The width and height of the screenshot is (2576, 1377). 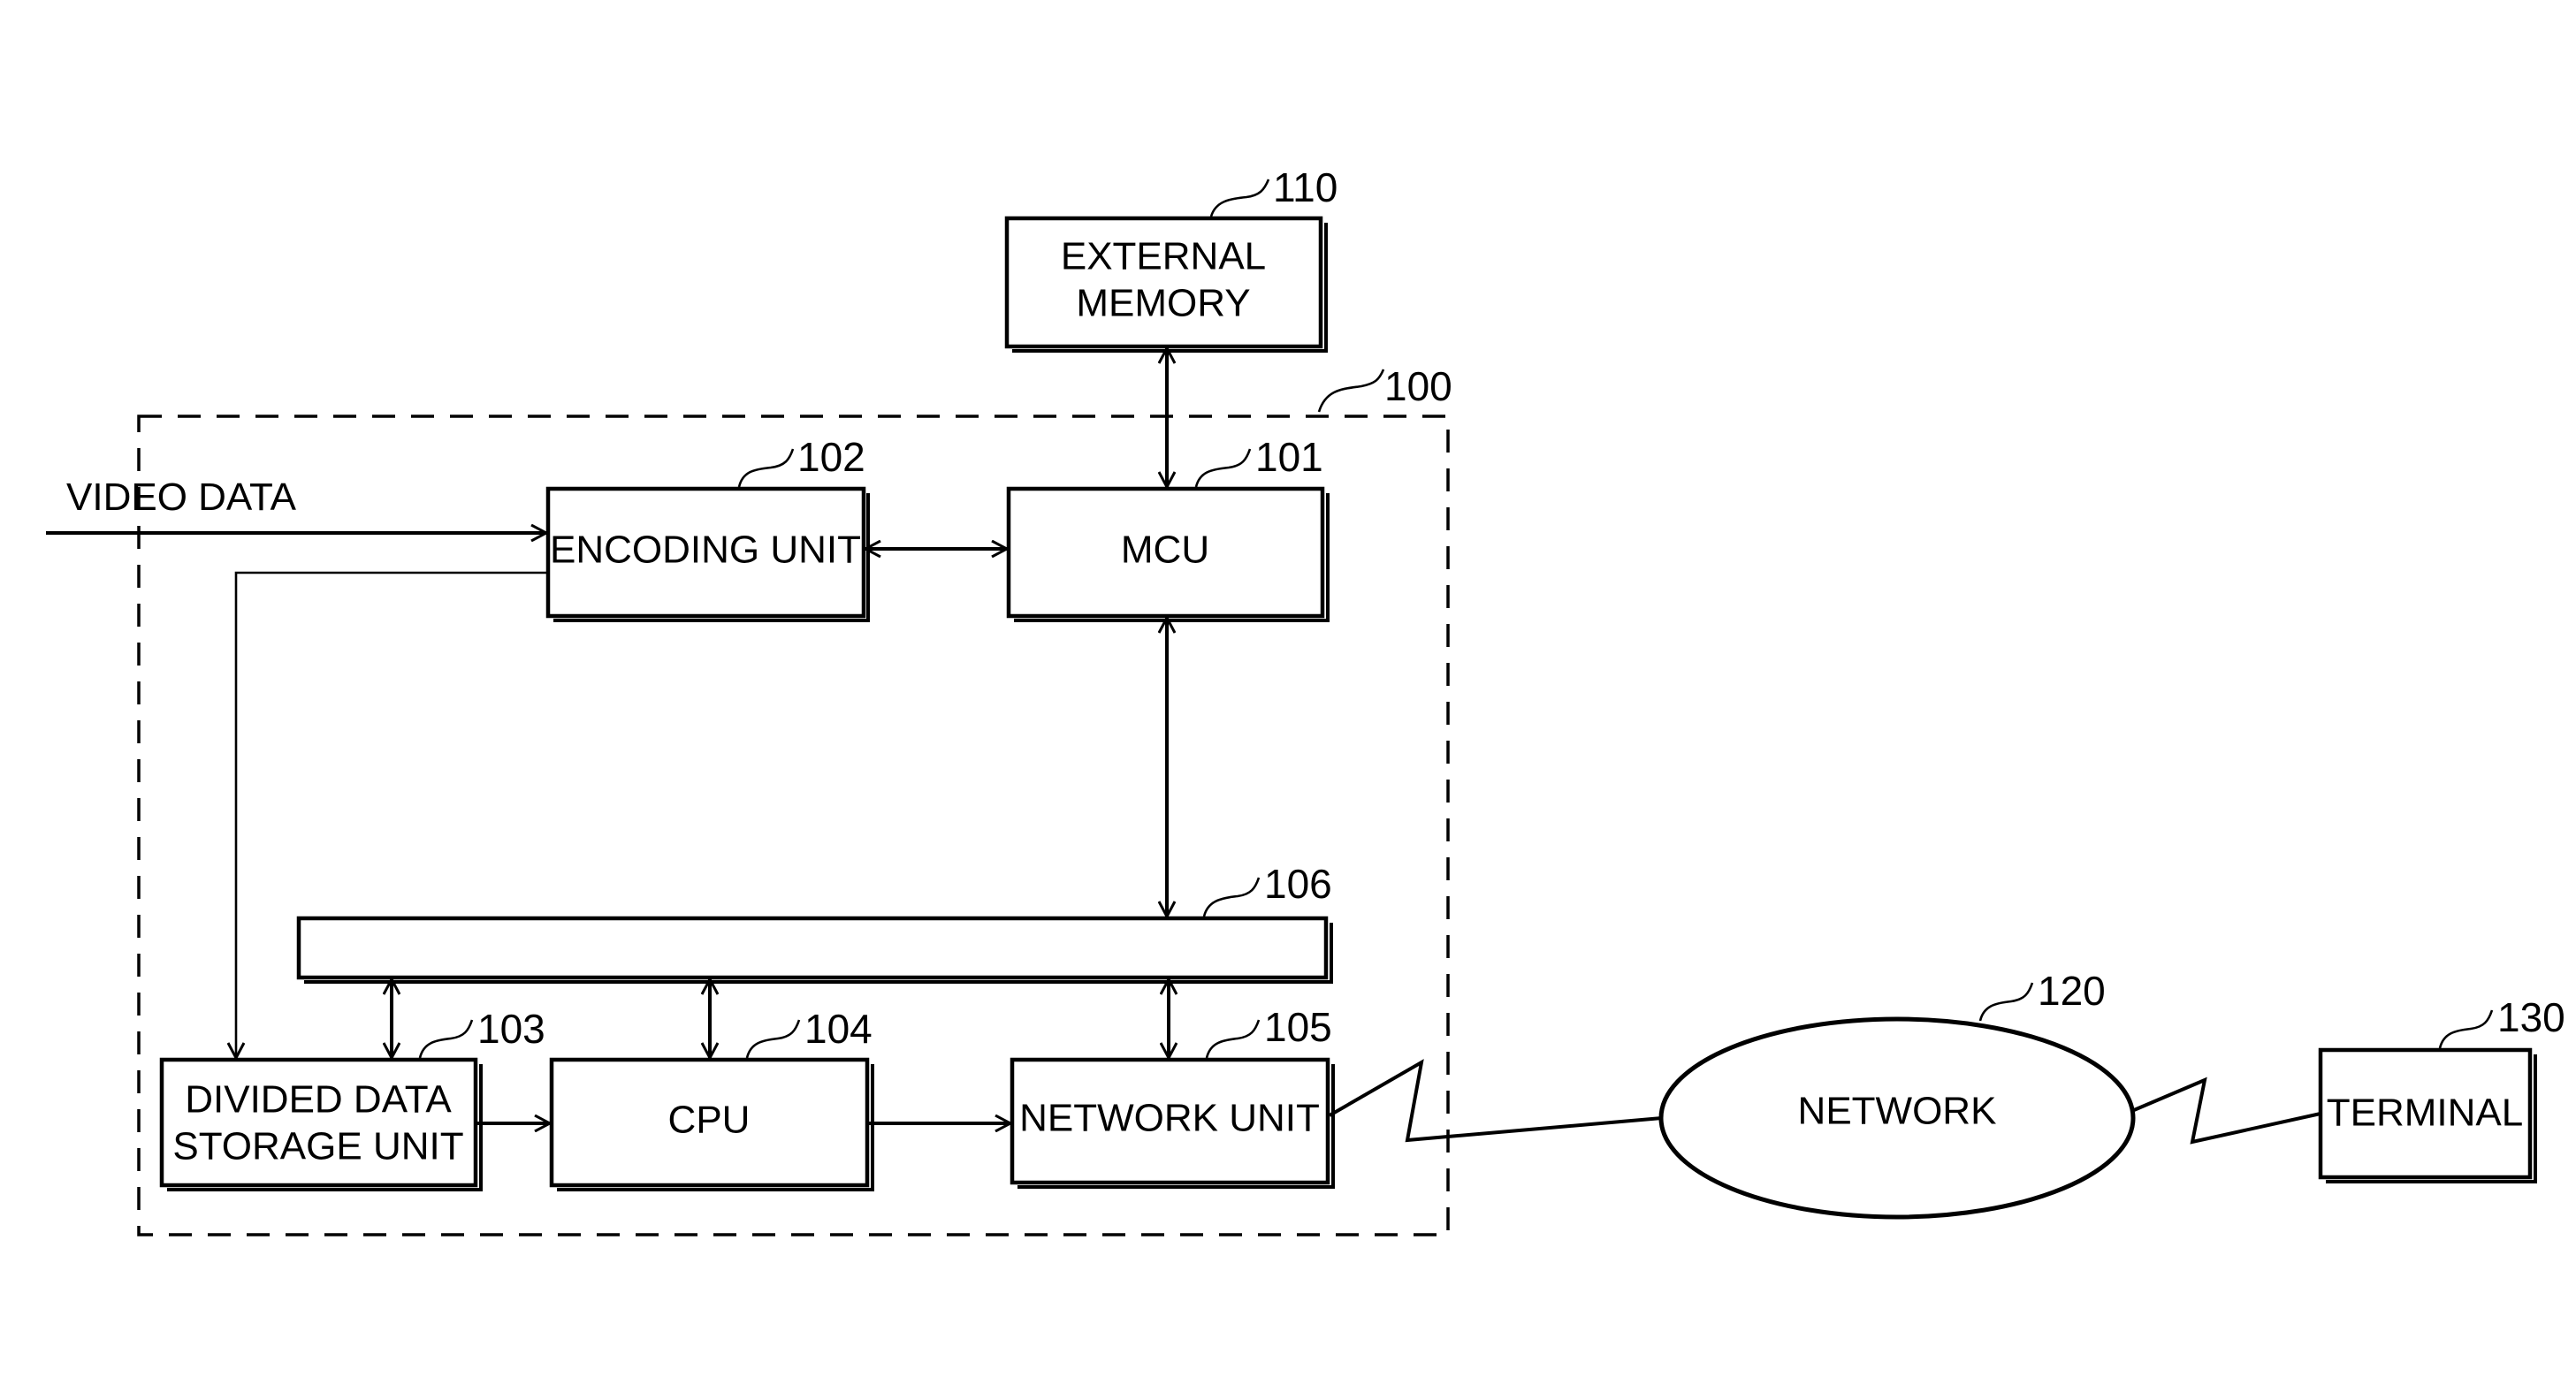 I want to click on block-network-unit: NETWORK UNIT 105, so click(x=1172, y=1096).